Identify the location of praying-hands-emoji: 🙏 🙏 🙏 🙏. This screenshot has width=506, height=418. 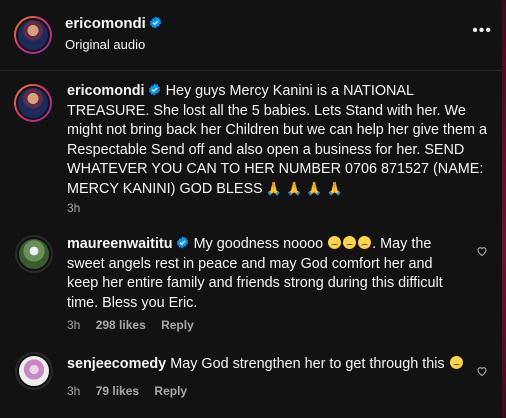
(304, 189).